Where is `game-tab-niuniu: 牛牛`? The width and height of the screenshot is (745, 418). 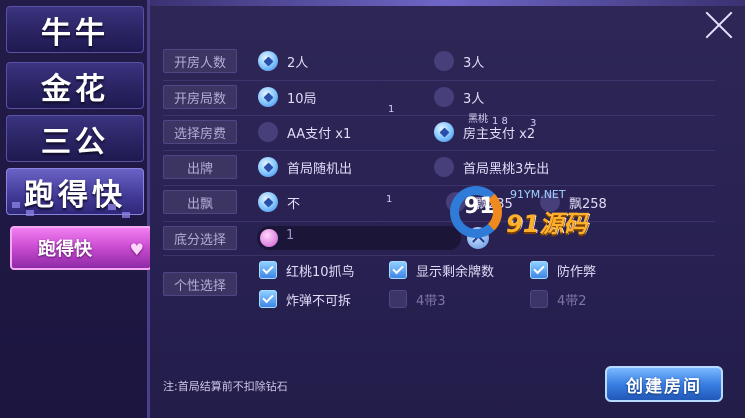
game-tab-niuniu: 牛牛 is located at coordinates (75, 29).